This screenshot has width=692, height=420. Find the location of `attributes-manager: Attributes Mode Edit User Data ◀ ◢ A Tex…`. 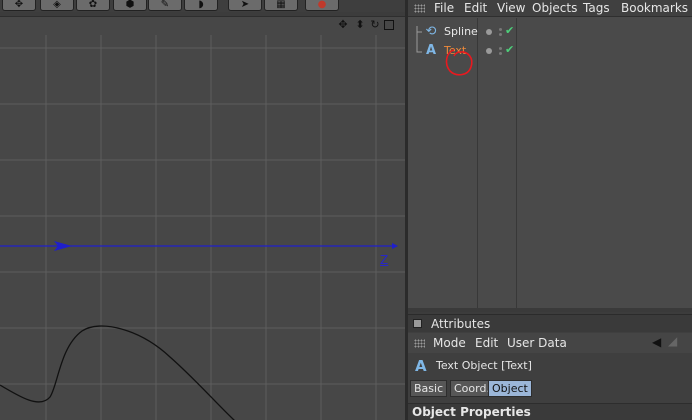

attributes-manager: Attributes Mode Edit User Data ◀ ◢ A Tex… is located at coordinates (550, 367).